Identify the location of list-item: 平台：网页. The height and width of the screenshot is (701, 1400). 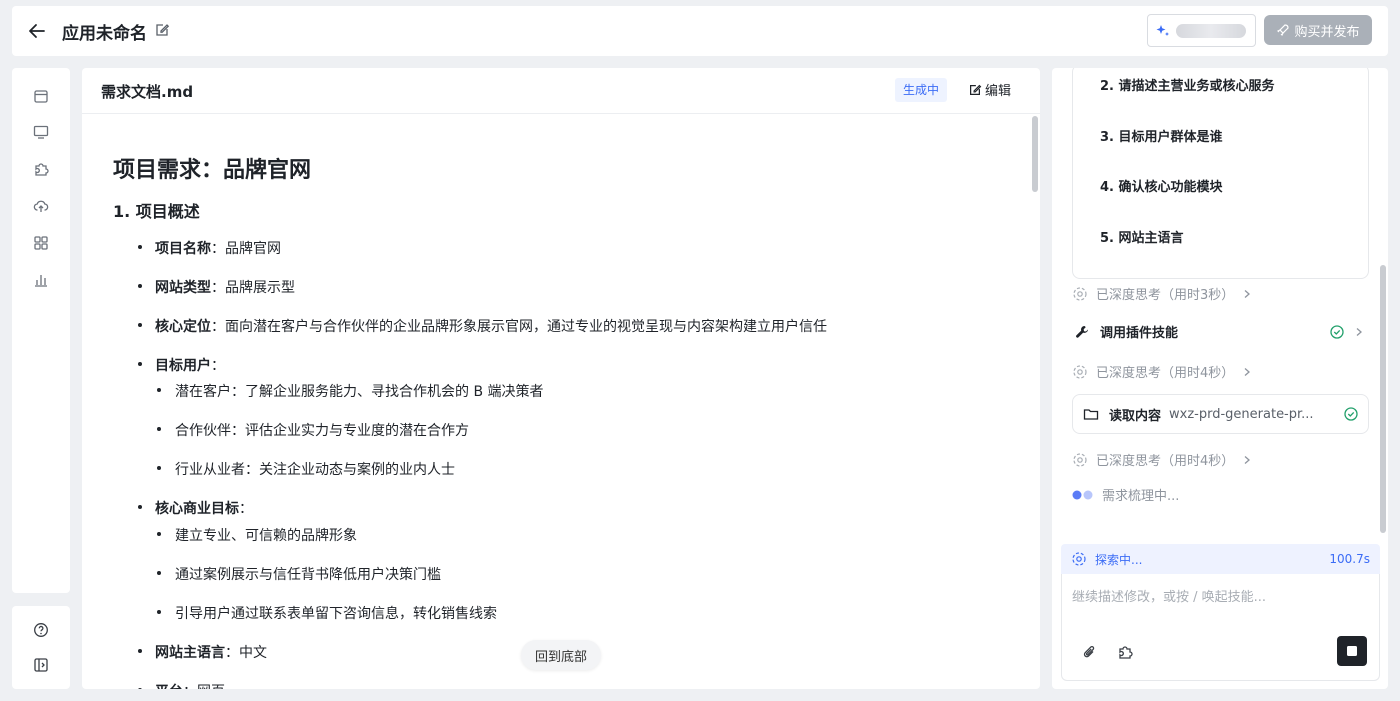
(190, 685).